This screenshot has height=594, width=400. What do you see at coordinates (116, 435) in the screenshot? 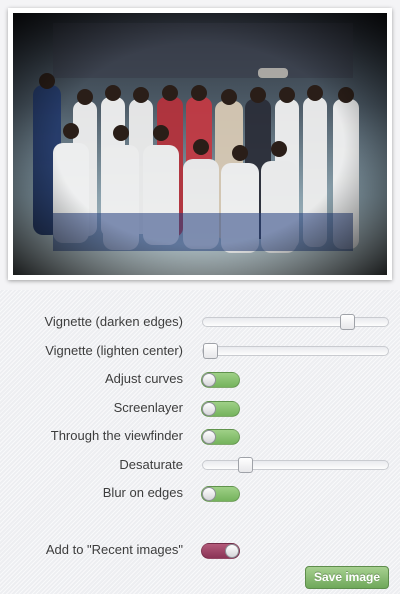
I see `setting-label: Through the viewfinder` at bounding box center [116, 435].